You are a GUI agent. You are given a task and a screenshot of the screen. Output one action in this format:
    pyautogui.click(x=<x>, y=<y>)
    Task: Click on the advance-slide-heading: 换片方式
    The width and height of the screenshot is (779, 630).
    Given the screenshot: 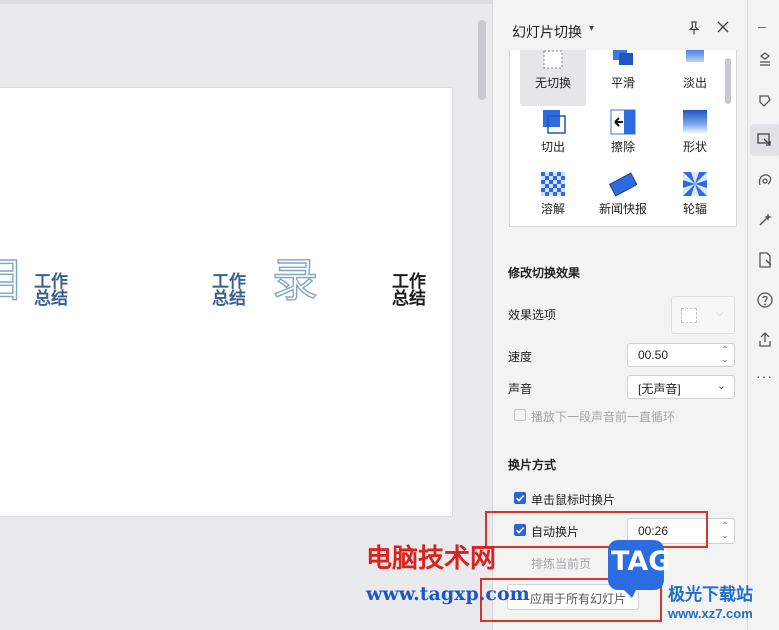 What is the action you would take?
    pyautogui.click(x=532, y=465)
    